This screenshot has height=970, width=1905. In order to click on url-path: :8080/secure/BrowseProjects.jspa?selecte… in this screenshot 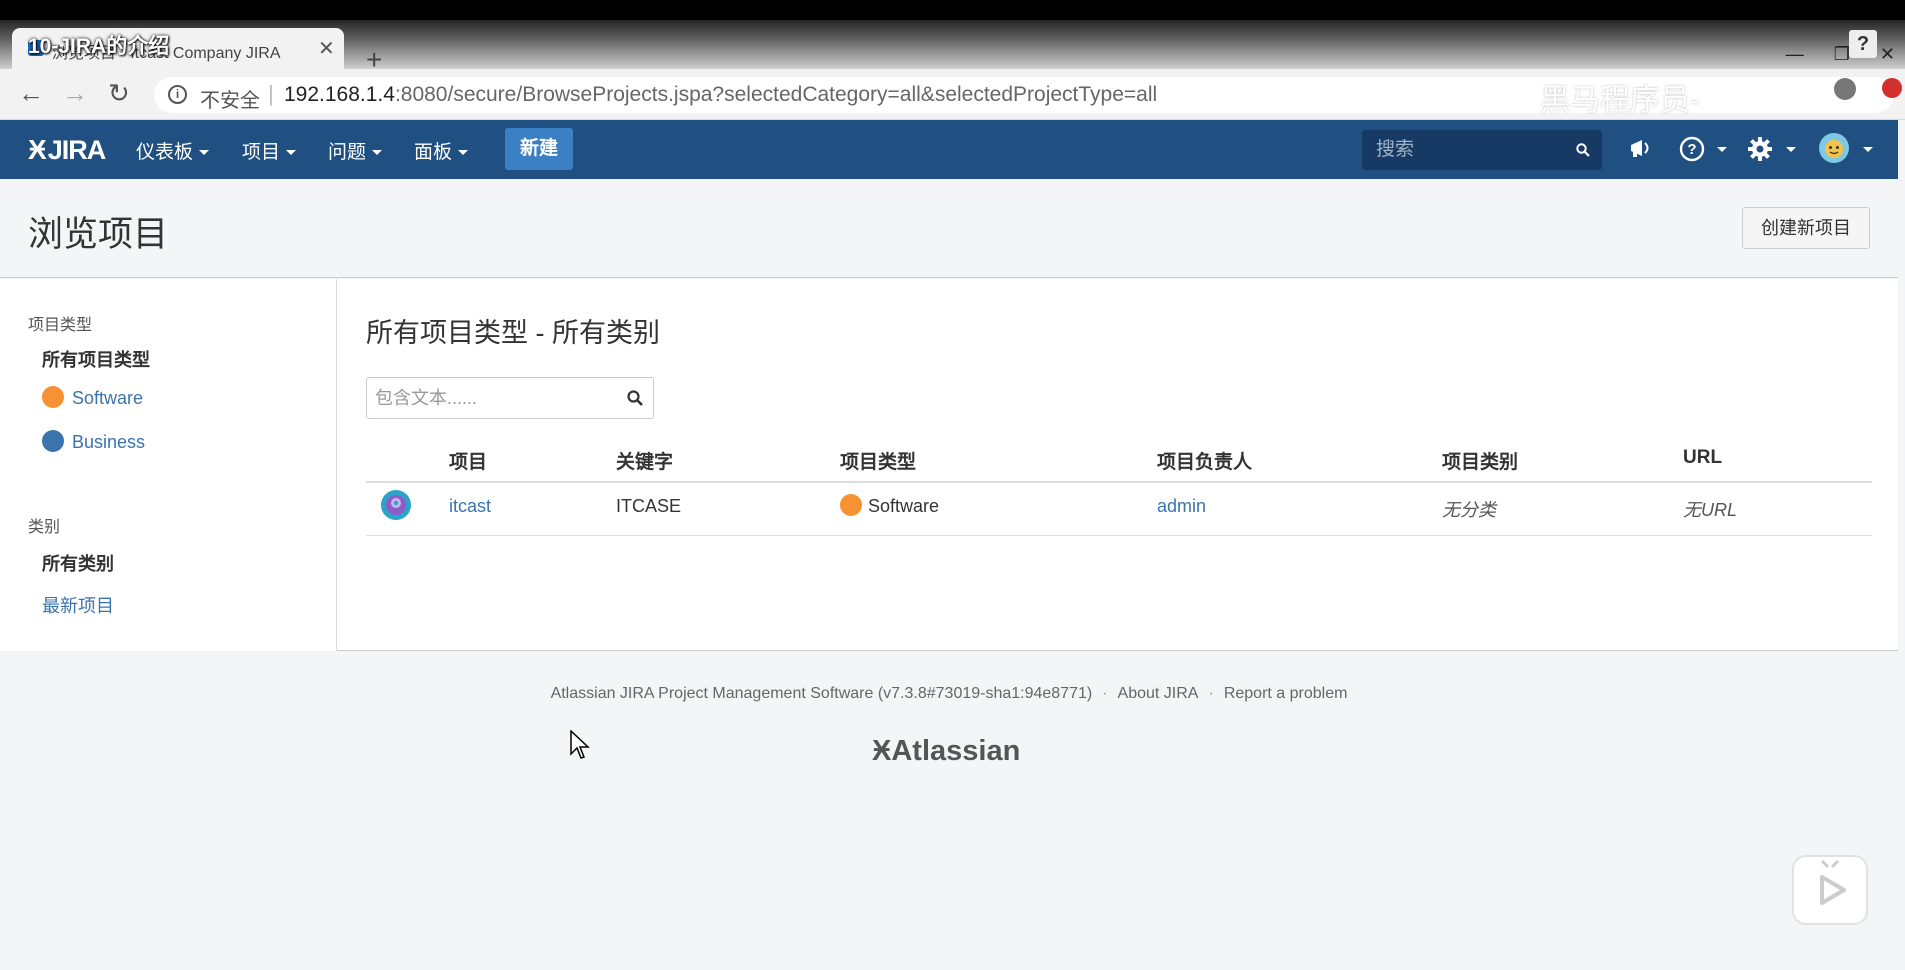, I will do `click(776, 94)`.